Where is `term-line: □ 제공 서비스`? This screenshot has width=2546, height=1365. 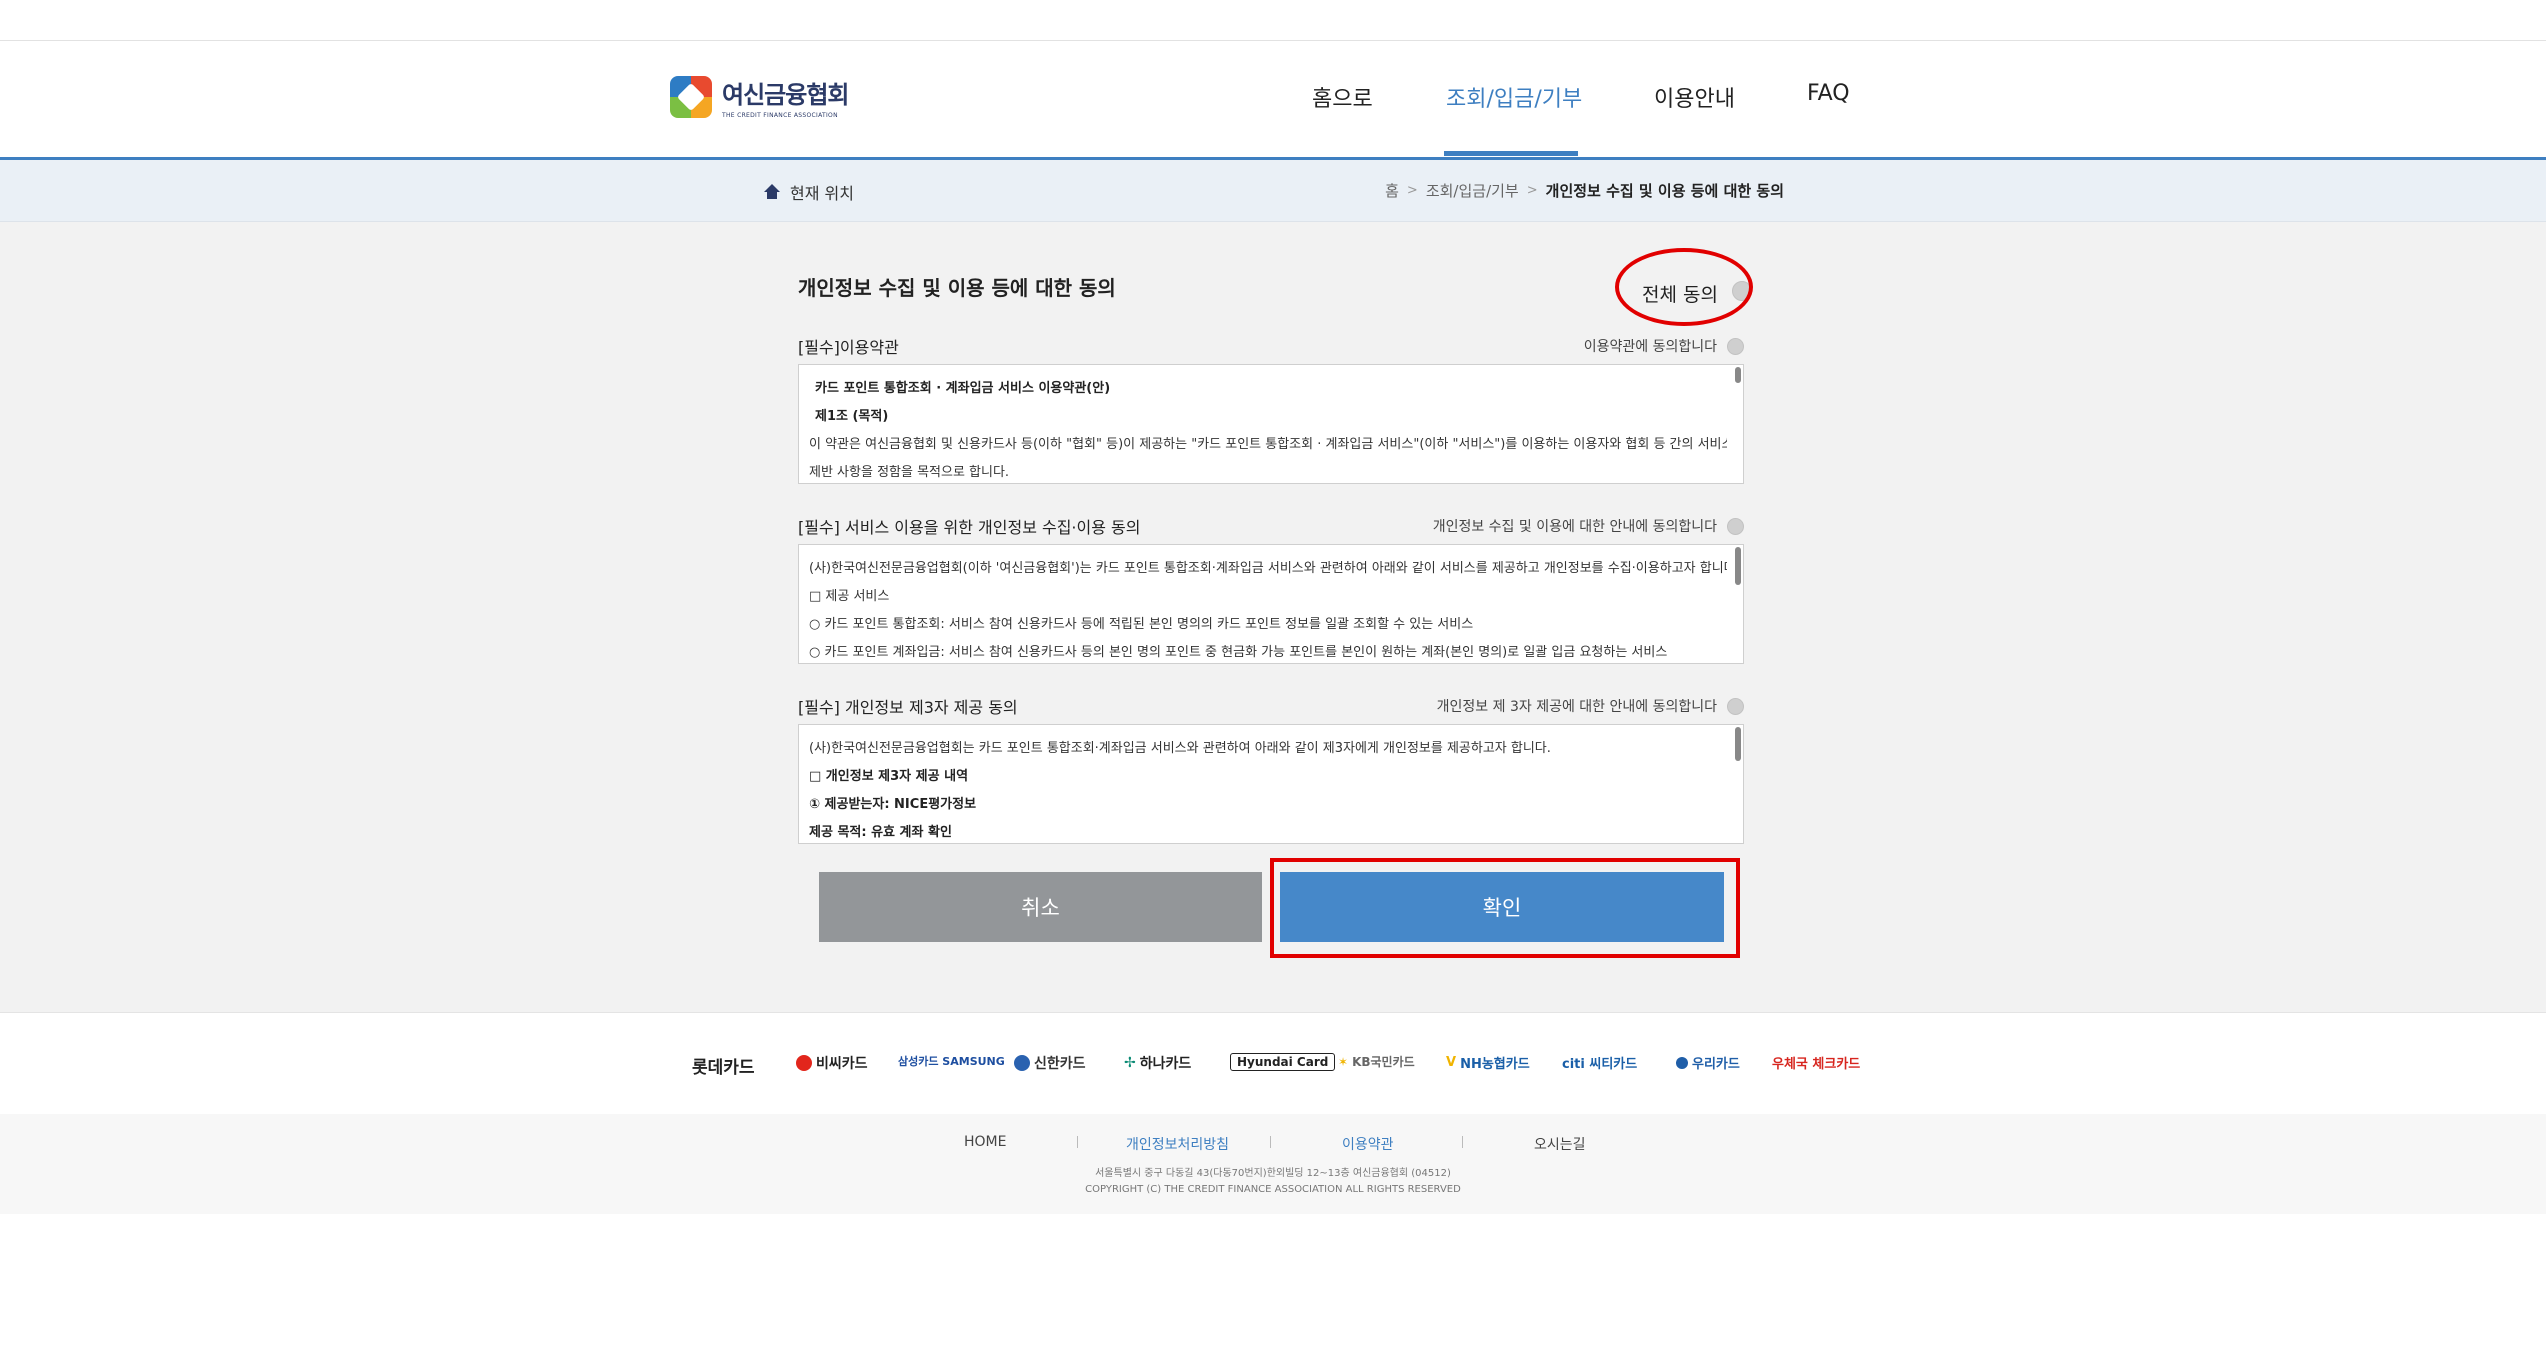 term-line: □ 제공 서비스 is located at coordinates (849, 596).